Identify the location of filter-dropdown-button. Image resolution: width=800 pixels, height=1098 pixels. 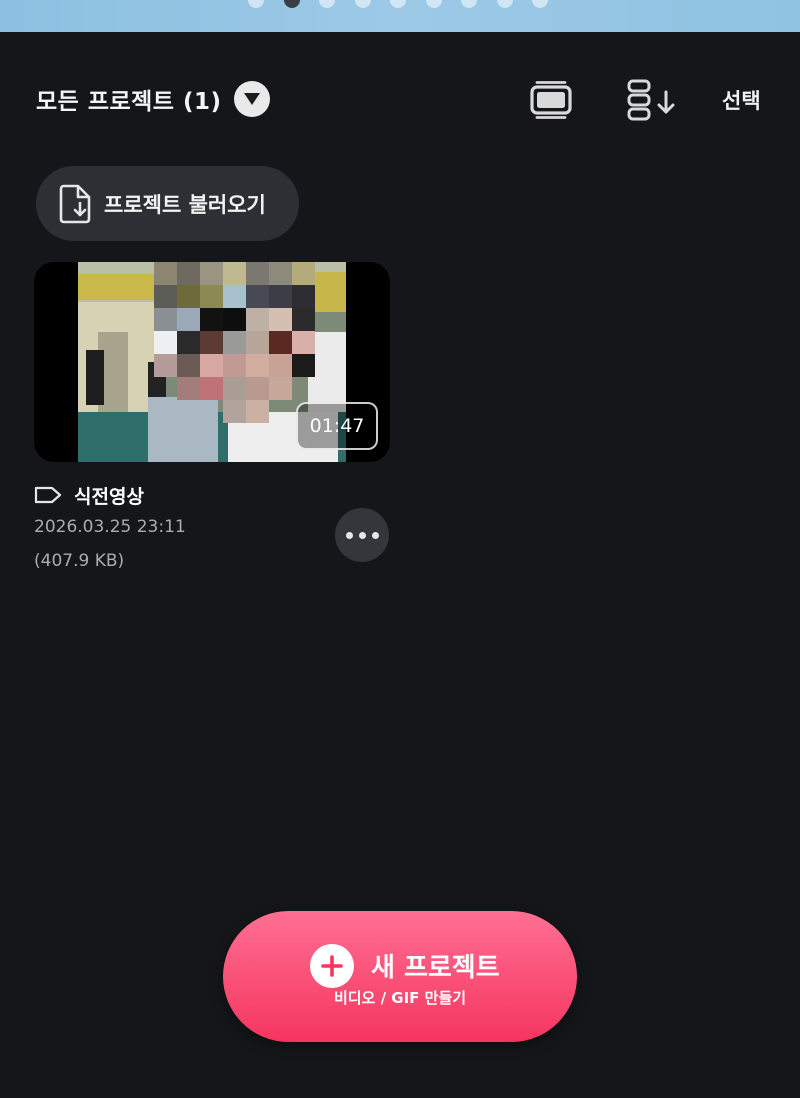
(252, 99).